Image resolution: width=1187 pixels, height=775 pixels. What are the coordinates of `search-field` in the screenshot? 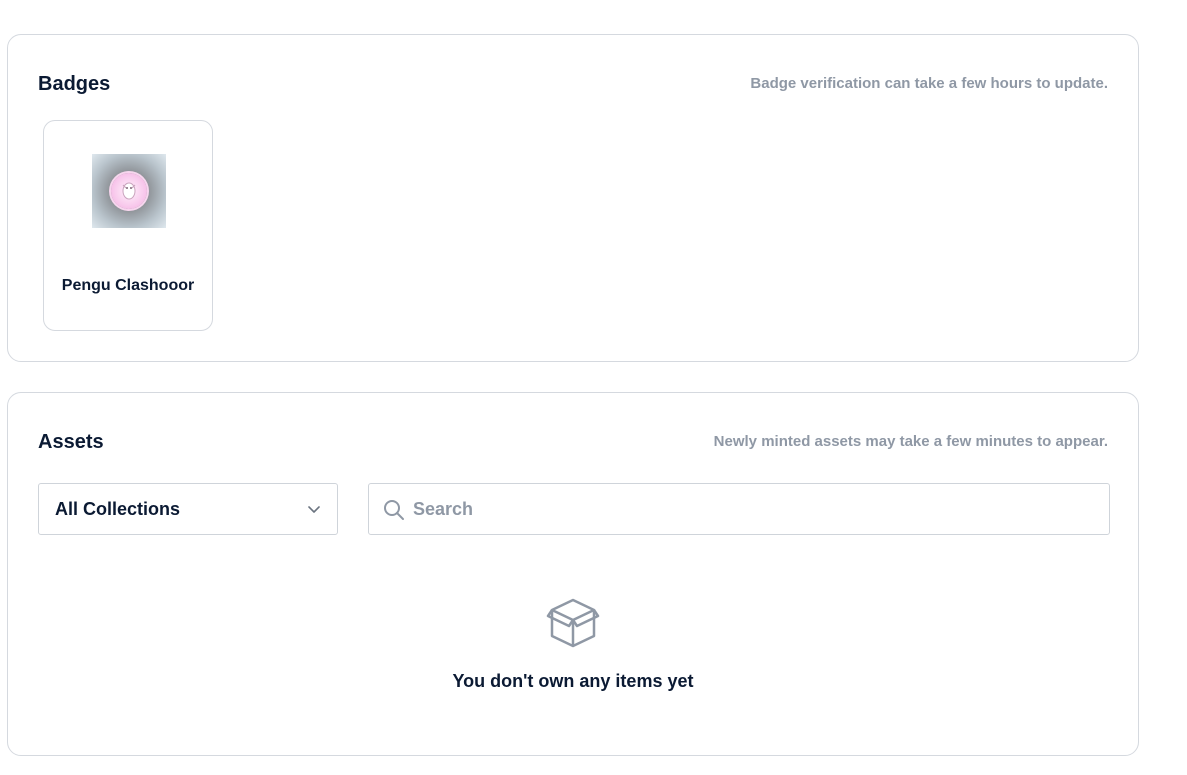 It's located at (739, 509).